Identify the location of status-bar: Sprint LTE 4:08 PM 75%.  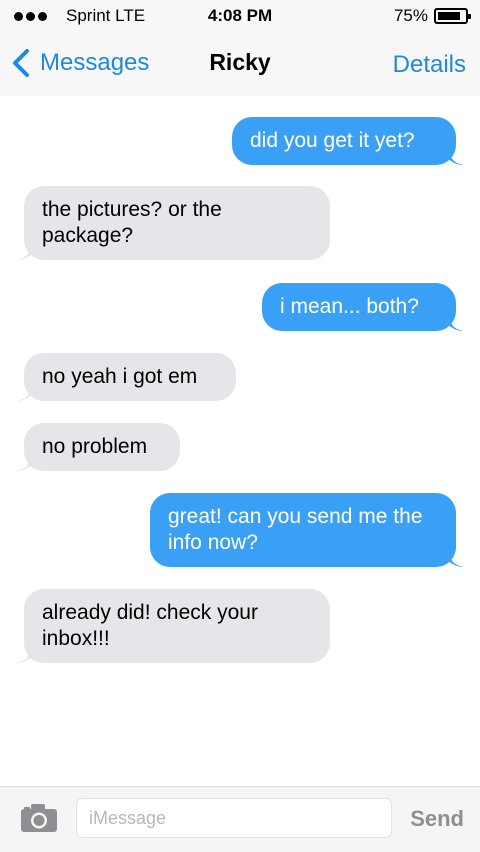
(240, 16).